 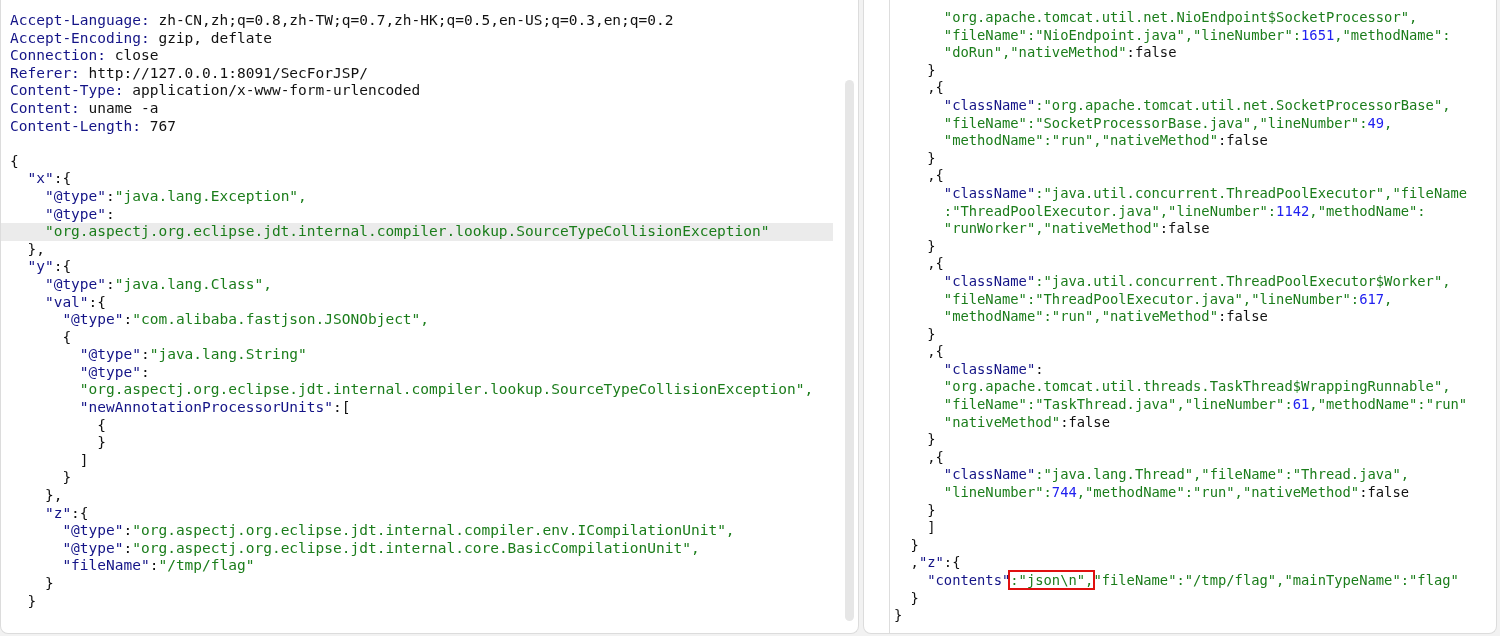 I want to click on code-line: "@type":"org.aspectj.org.eclipse.jdt.internal.compiler.env.ICompilationUnit",, so click(x=398, y=531).